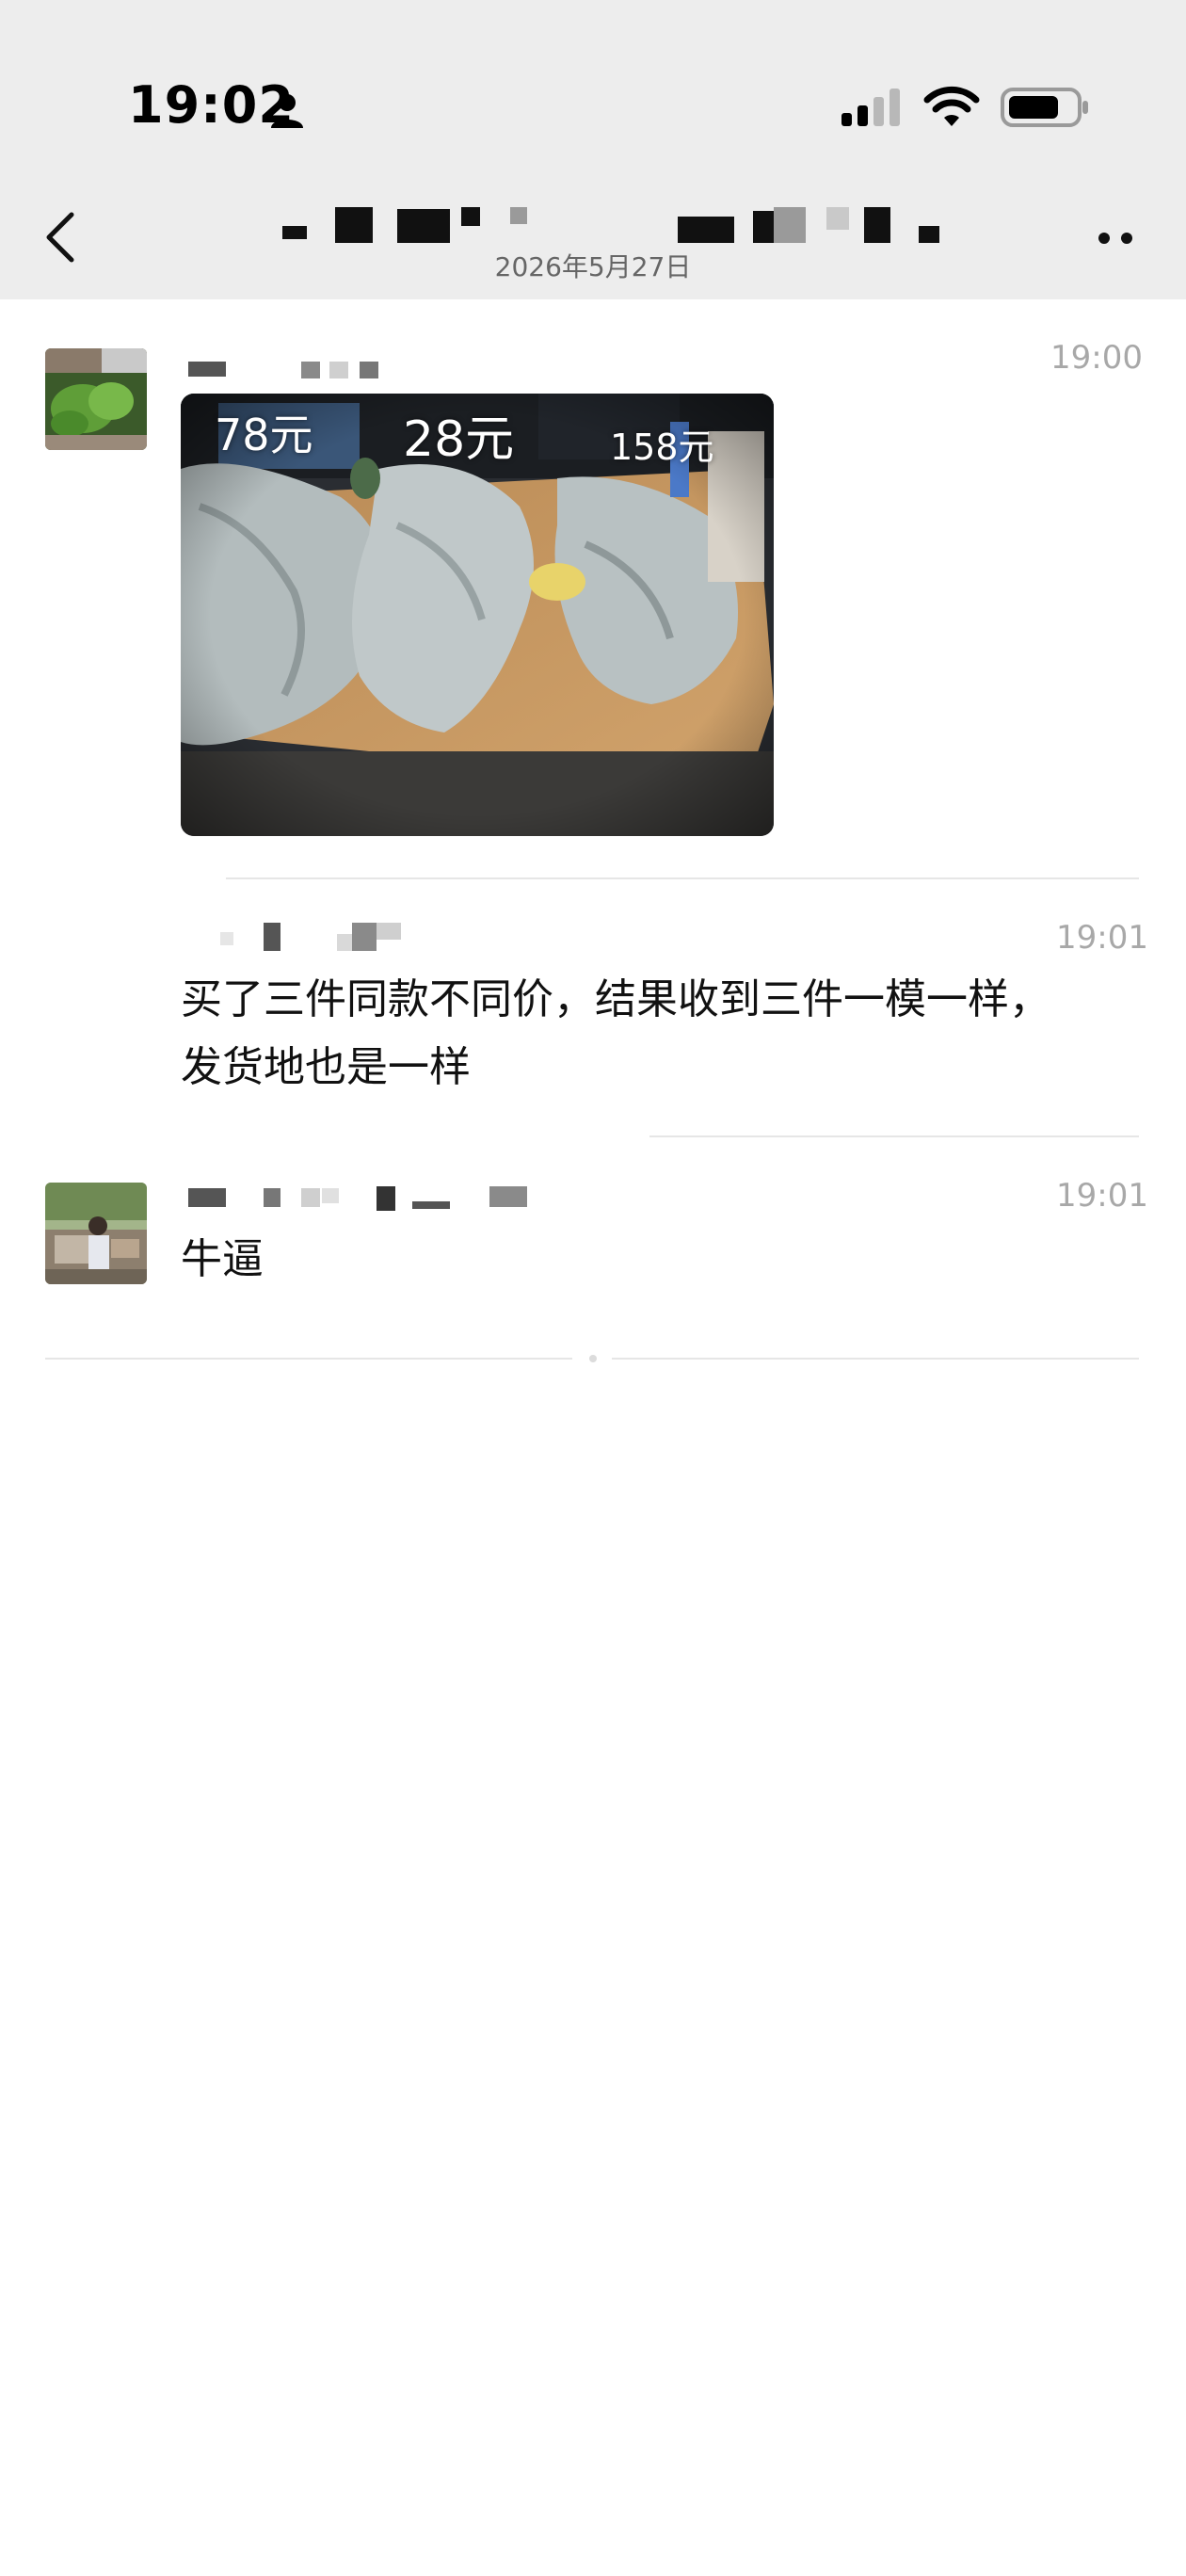 This screenshot has width=1186, height=2576. I want to click on date-label: 2026年5月27日, so click(593, 266).